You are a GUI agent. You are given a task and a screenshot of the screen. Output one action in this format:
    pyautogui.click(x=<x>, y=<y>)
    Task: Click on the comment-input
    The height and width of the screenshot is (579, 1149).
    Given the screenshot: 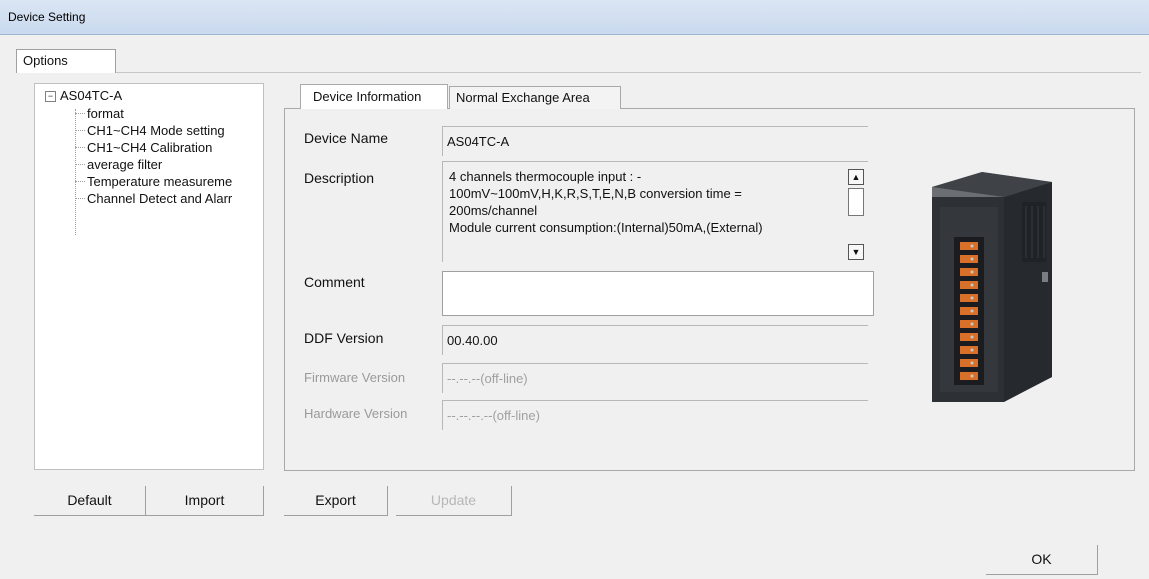 What is the action you would take?
    pyautogui.click(x=658, y=293)
    